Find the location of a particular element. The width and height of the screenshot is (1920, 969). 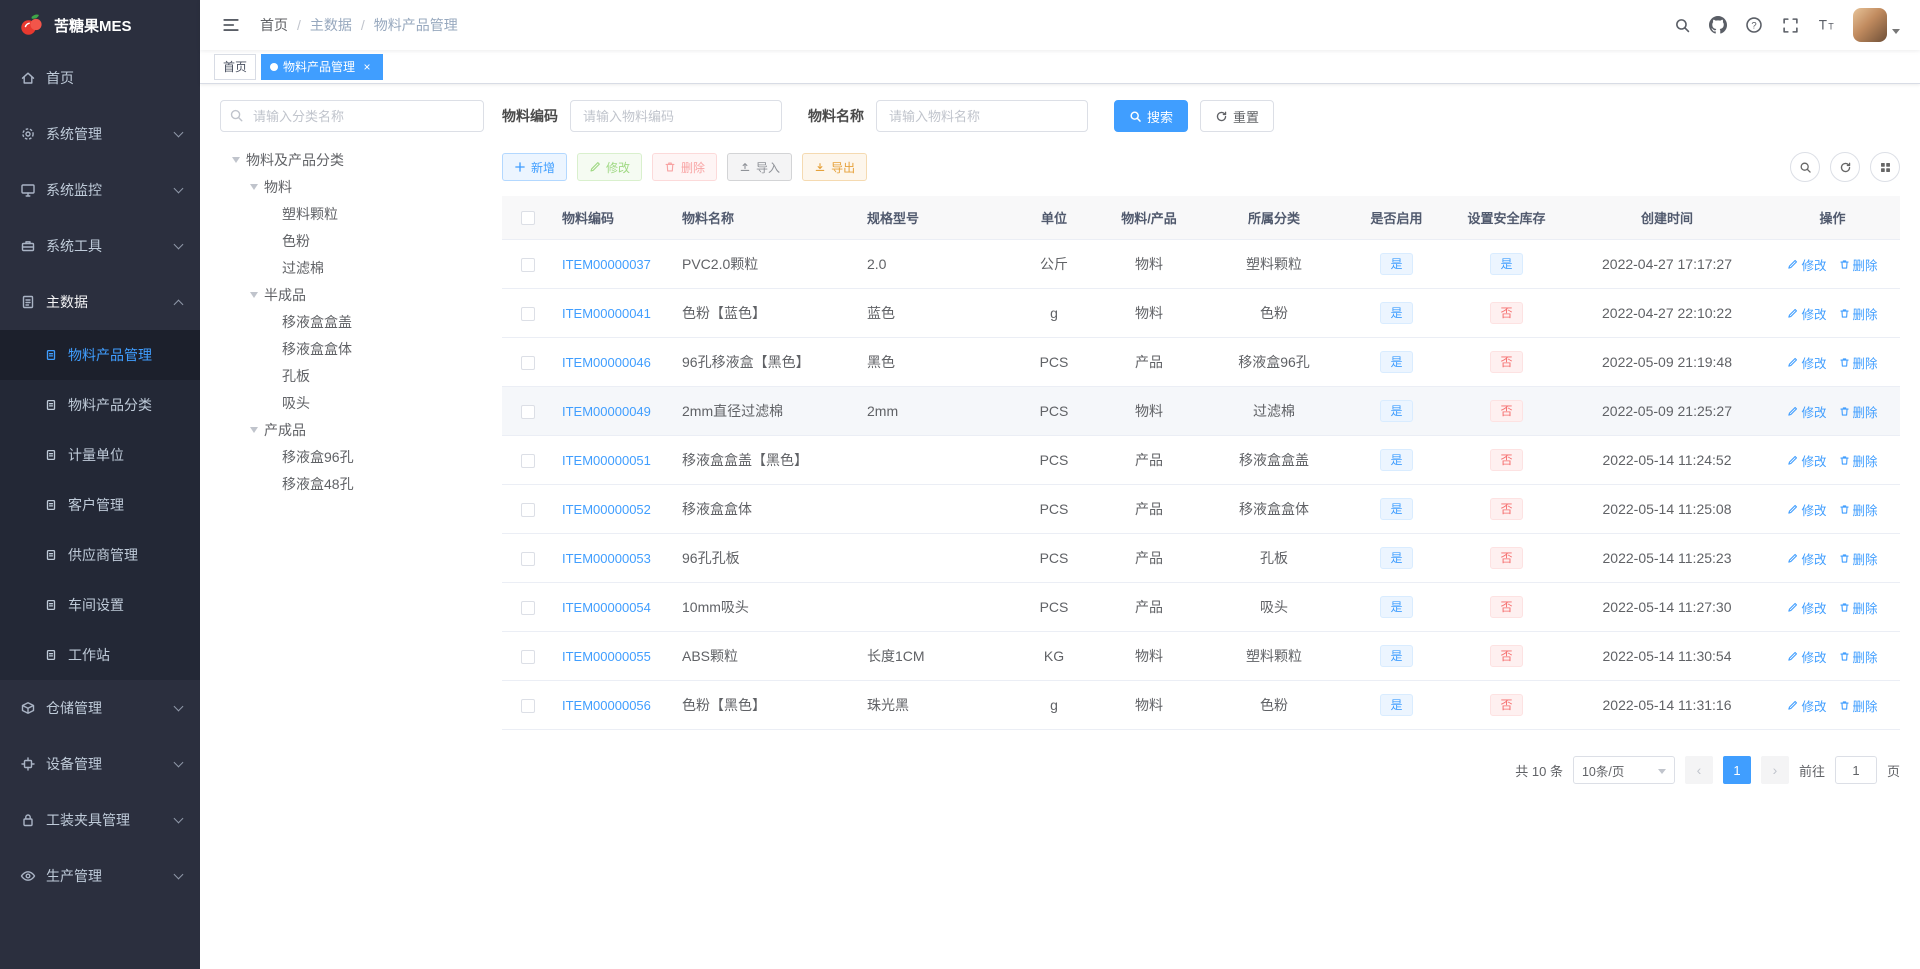

material-code-link: ITEM00000054 is located at coordinates (606, 607).